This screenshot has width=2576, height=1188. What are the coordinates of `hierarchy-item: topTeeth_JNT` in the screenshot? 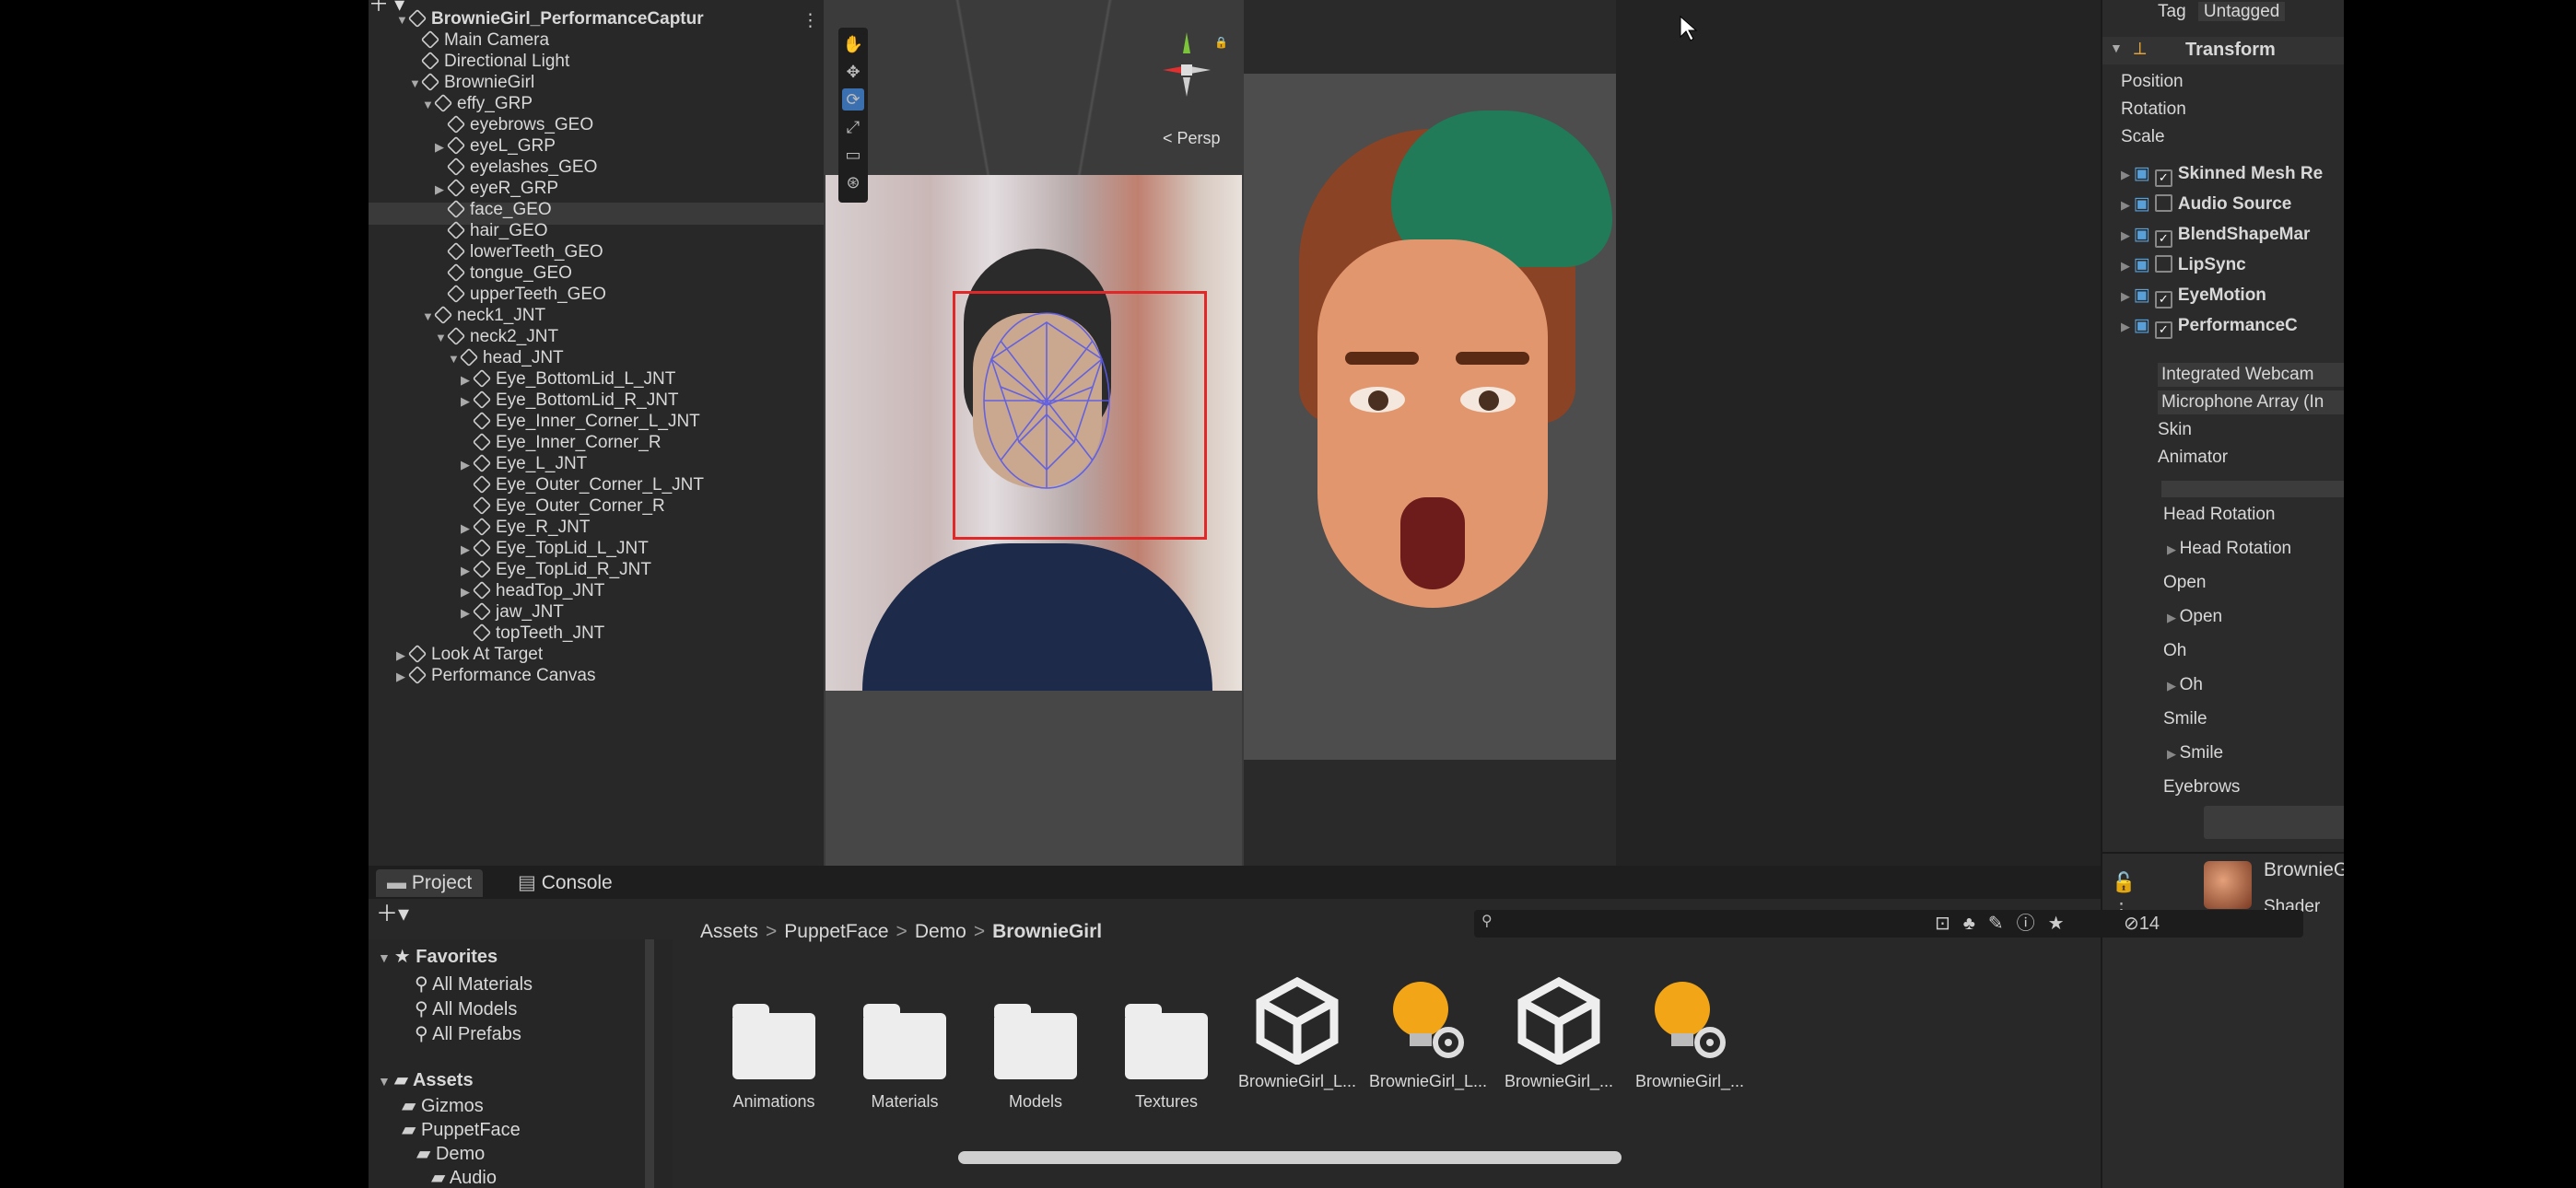 It's located at (532, 633).